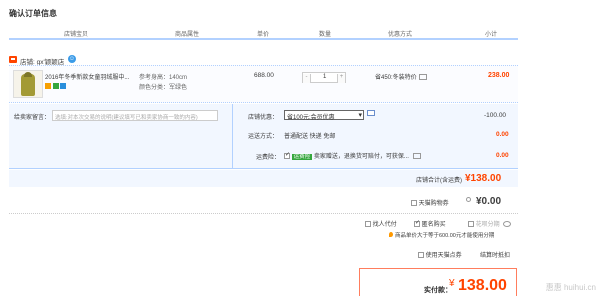 The height and width of the screenshot is (296, 600). I want to click on guarantee-badge-icon, so click(55, 86).